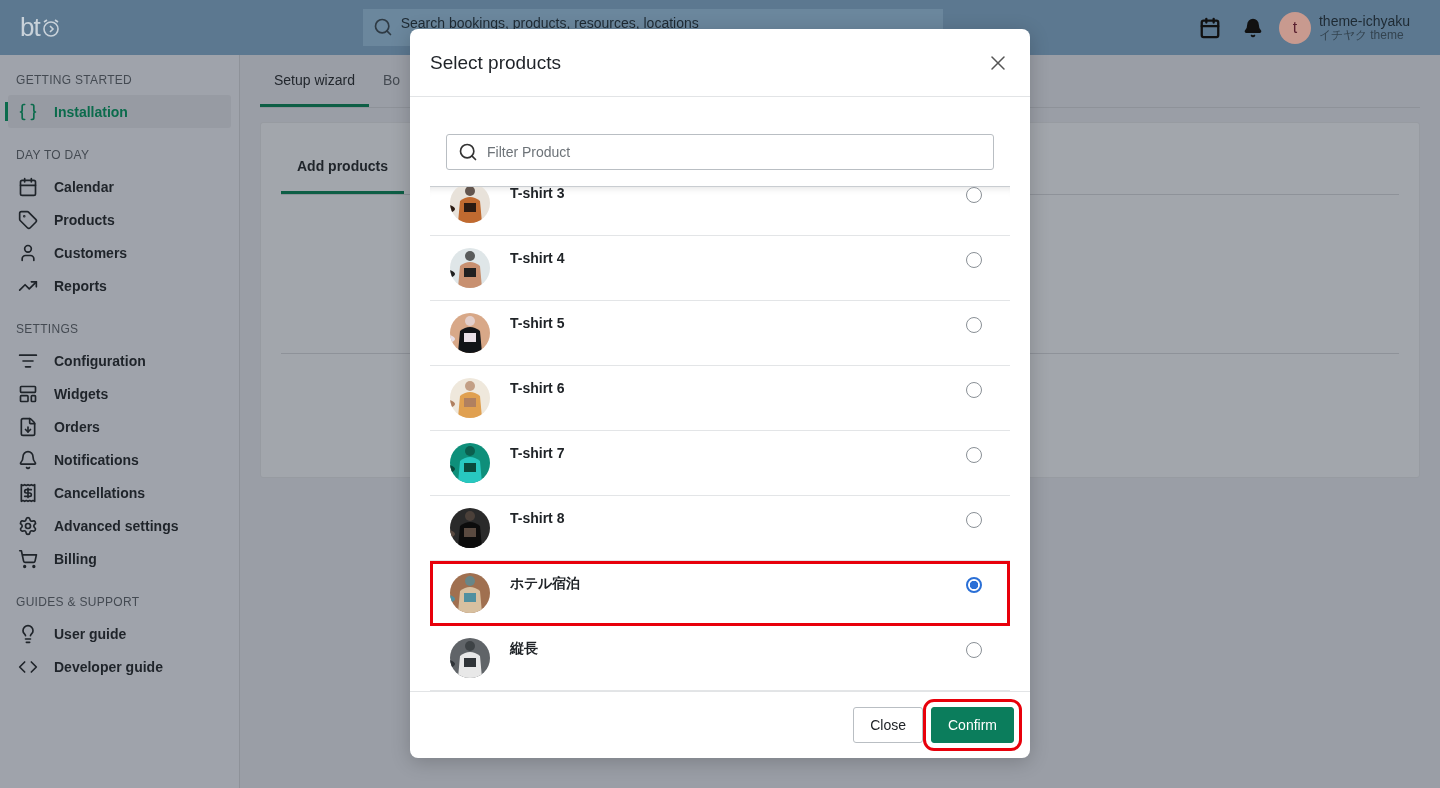 The height and width of the screenshot is (788, 1440). What do you see at coordinates (119, 285) in the screenshot?
I see `sidebar-item: Reports` at bounding box center [119, 285].